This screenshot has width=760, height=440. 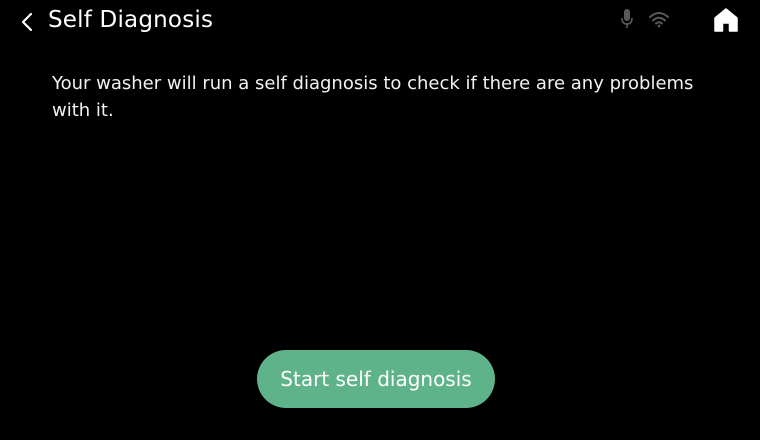 I want to click on page-title: Self Diagnosis, so click(x=131, y=20).